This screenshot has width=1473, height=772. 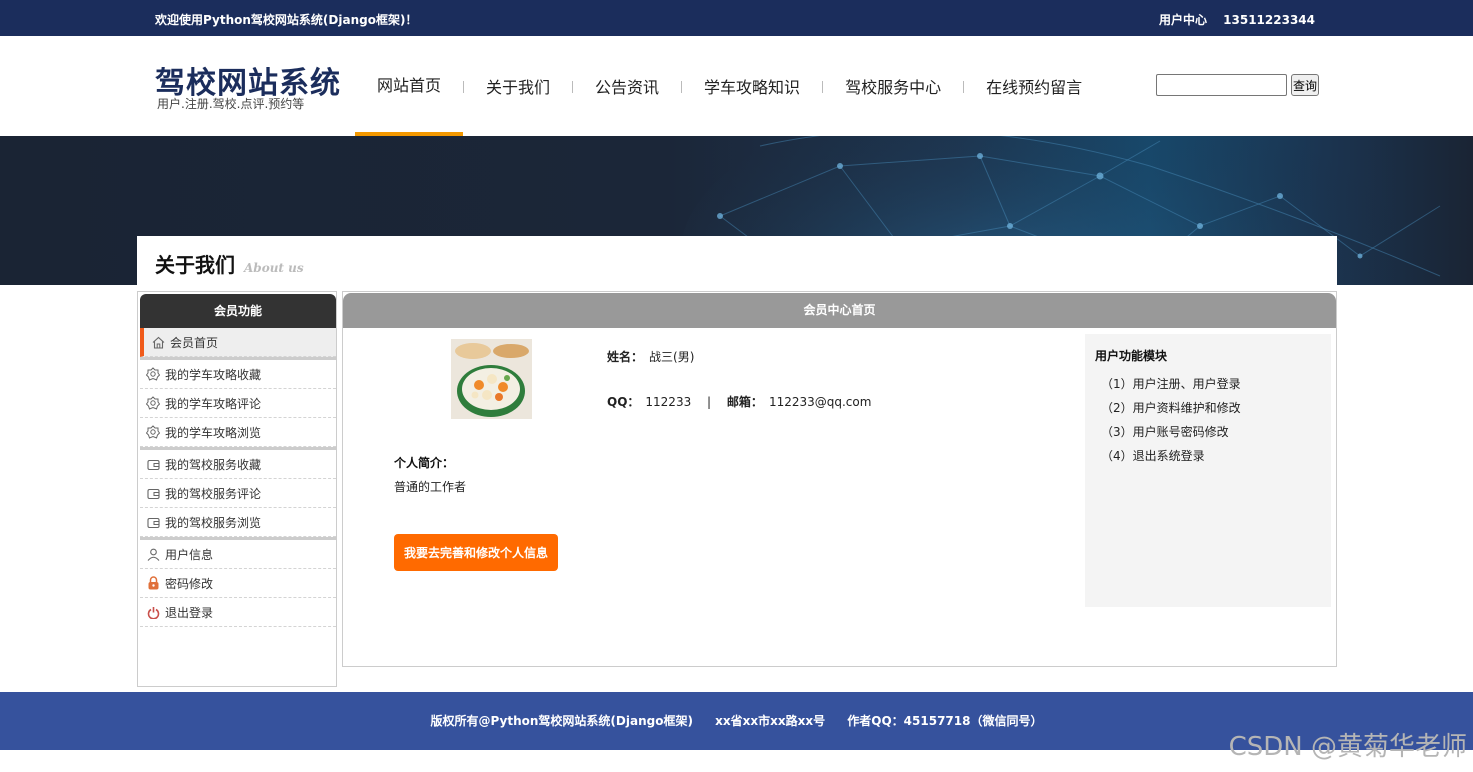 What do you see at coordinates (1221, 85) in the screenshot?
I see `search-input` at bounding box center [1221, 85].